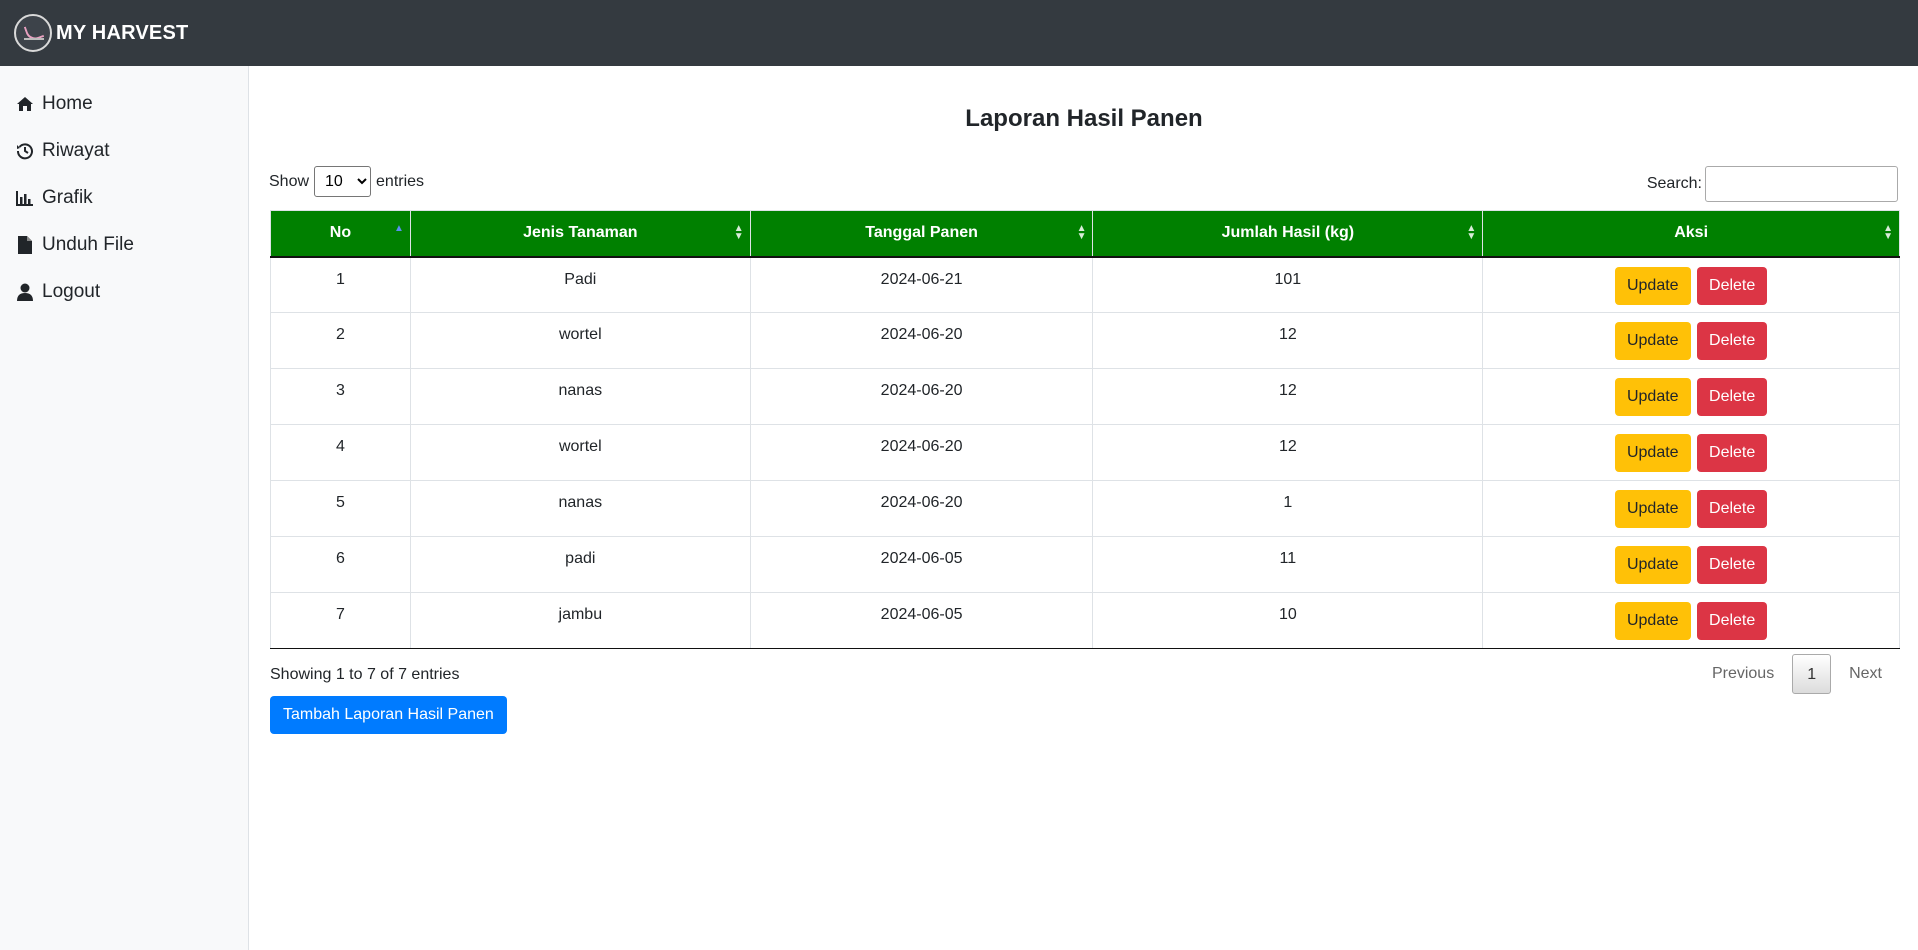  Describe the element at coordinates (124, 103) in the screenshot. I see `sidebar-item-home: Home` at that location.